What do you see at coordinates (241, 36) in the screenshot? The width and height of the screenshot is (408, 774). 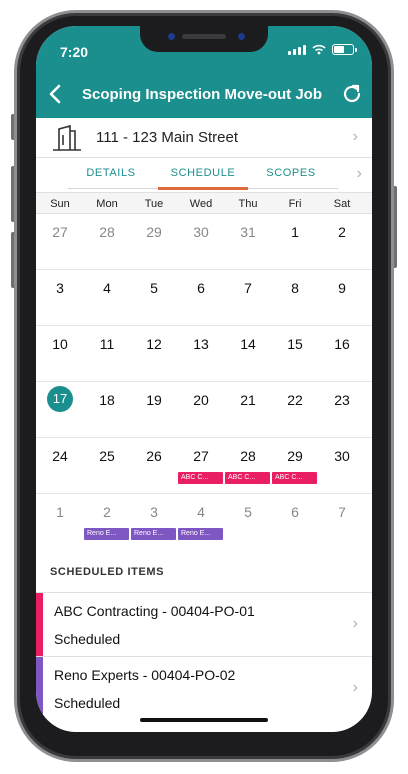 I see `sensor-dot` at bounding box center [241, 36].